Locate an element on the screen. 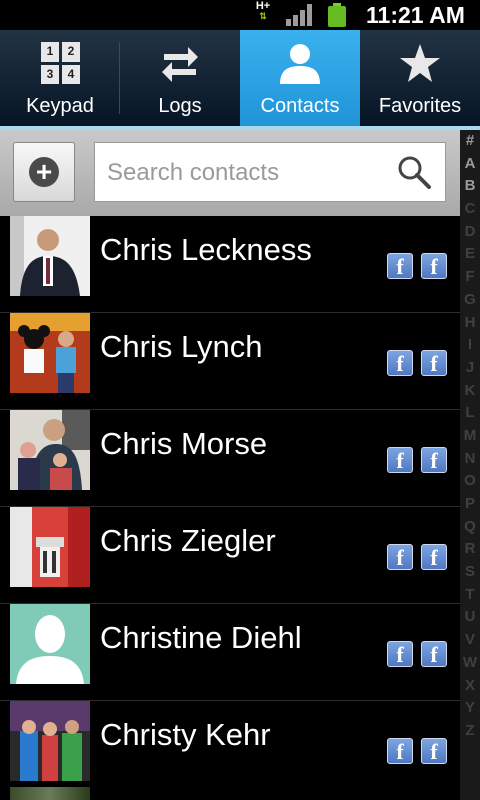 Image resolution: width=480 pixels, height=800 pixels. index-letter: J is located at coordinates (470, 368).